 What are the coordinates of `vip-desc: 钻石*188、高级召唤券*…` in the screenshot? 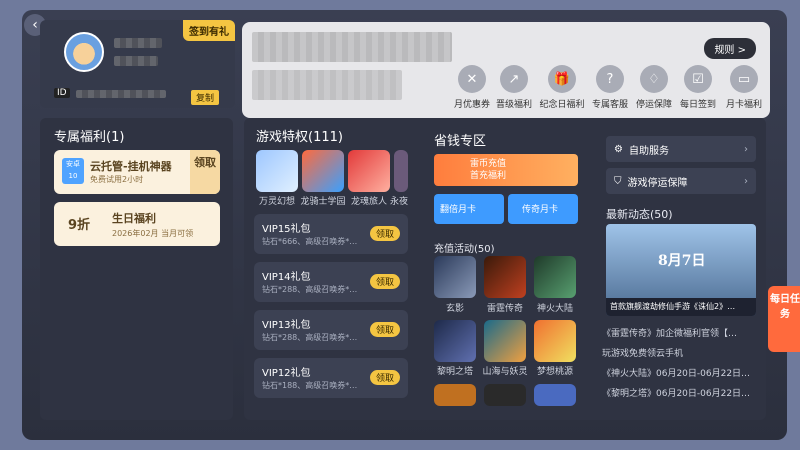 It's located at (310, 385).